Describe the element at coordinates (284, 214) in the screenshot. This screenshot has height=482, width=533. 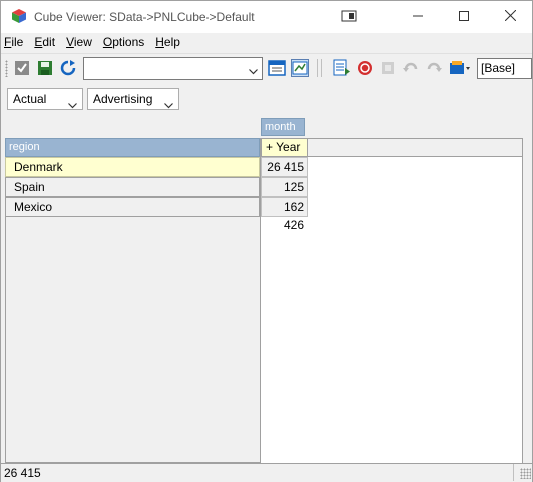
I see `data-cell-mexico-year: 162 426` at that location.